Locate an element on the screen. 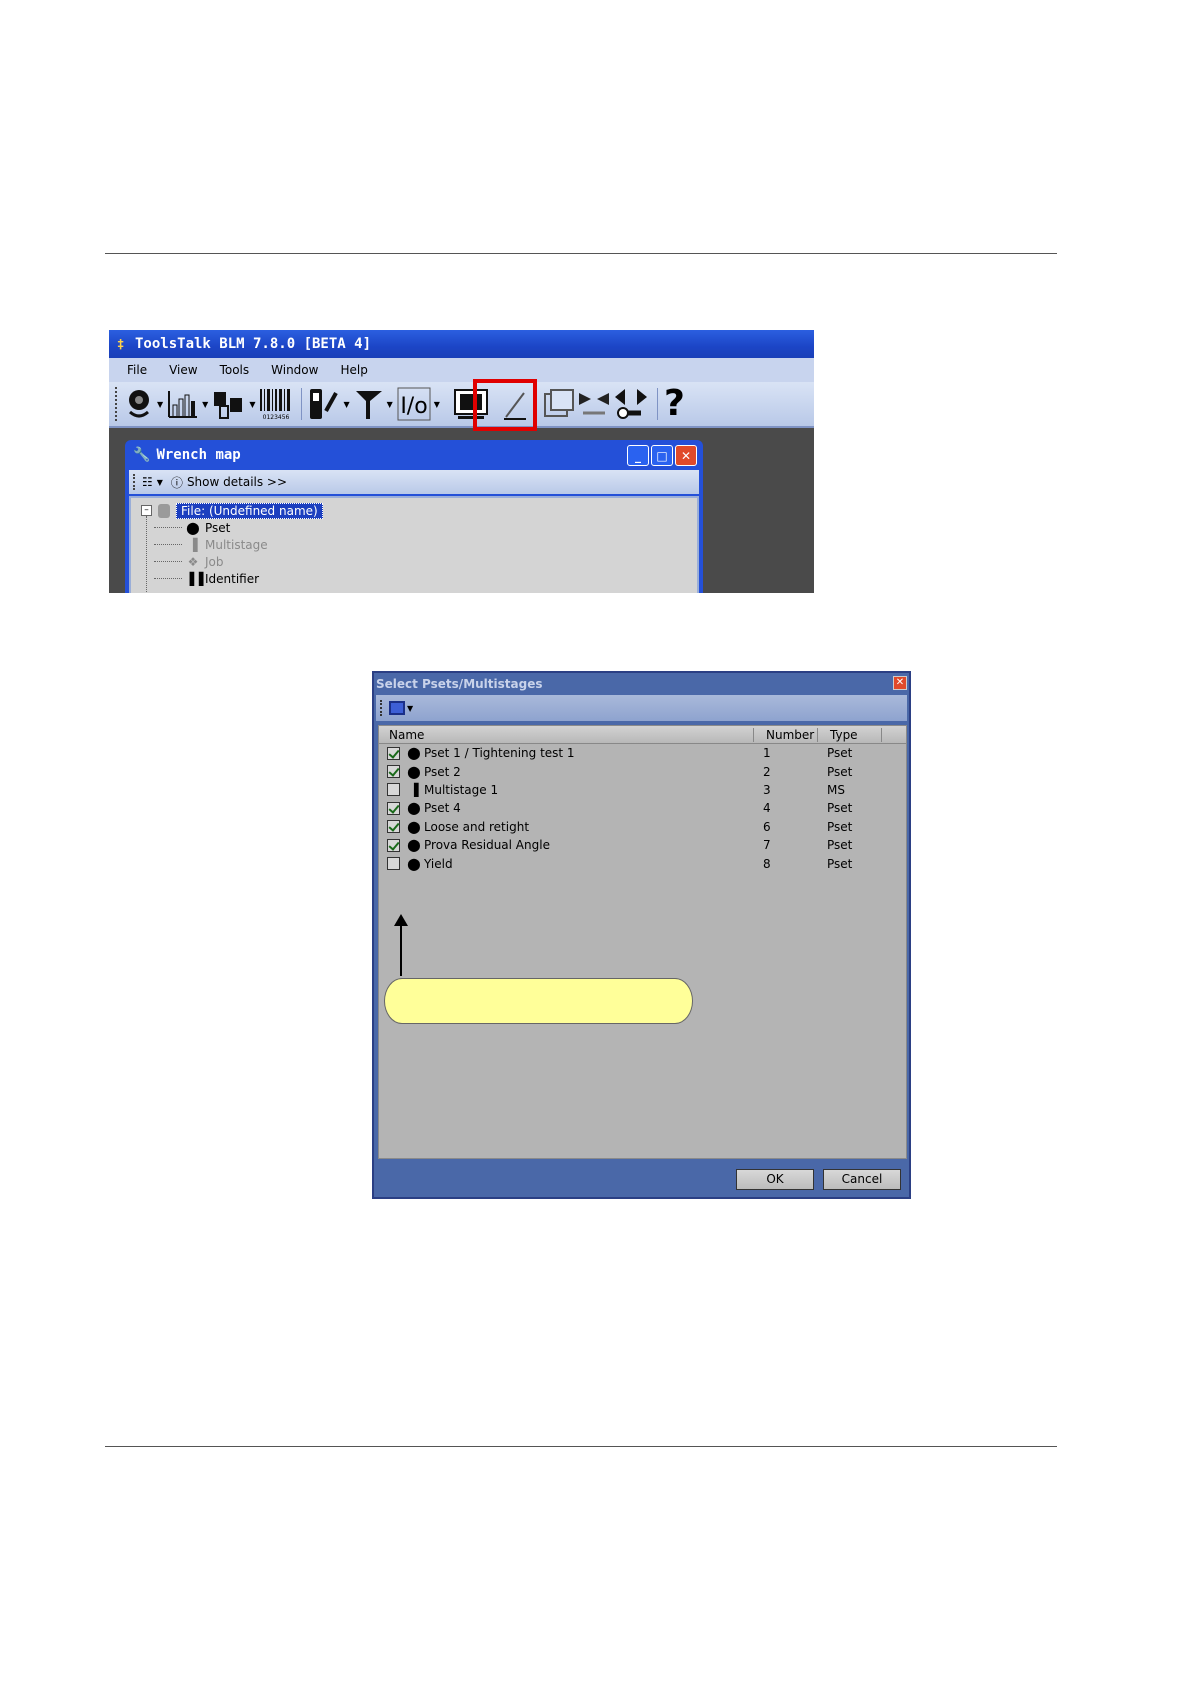 This screenshot has width=1191, height=1684. pset-icon is located at coordinates (139, 404).